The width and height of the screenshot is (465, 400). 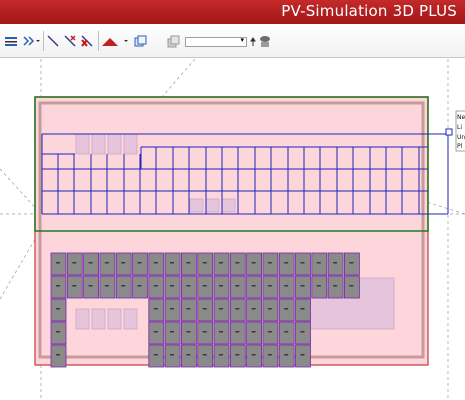 I want to click on align-grid-icon, so click(x=11, y=41).